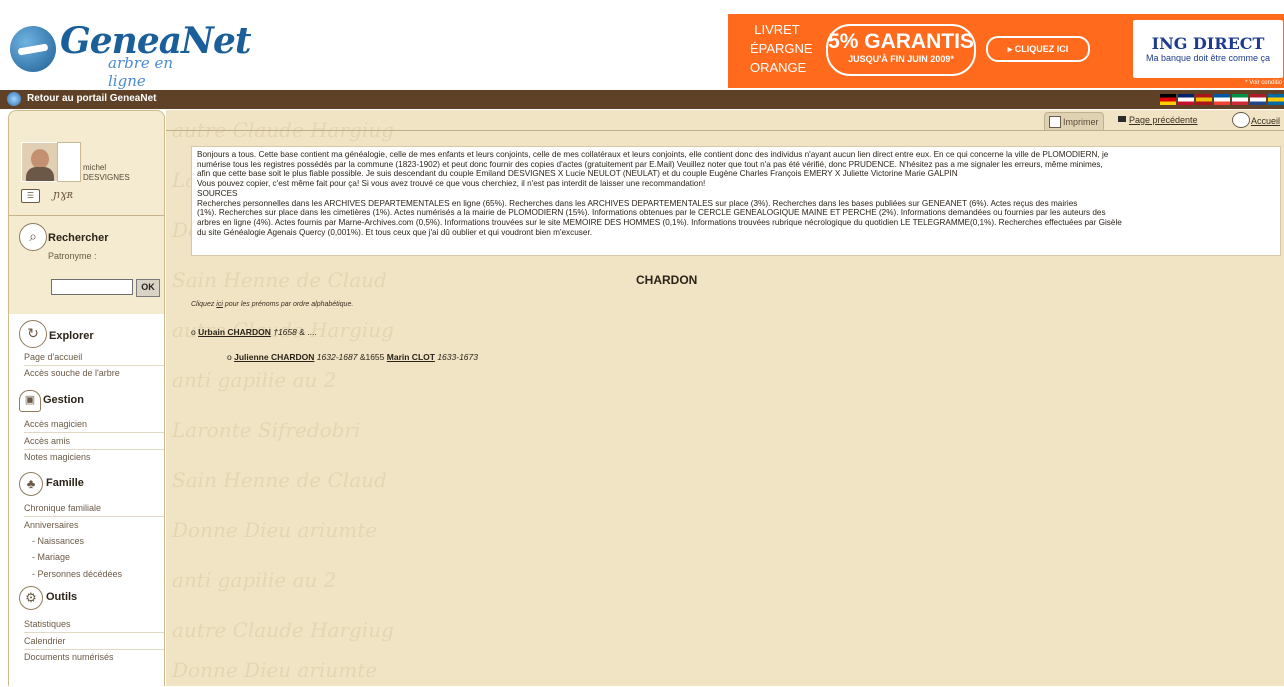 This screenshot has width=1284, height=687. Describe the element at coordinates (901, 41) in the screenshot. I see `ad-rate: 5% GARANTIS` at that location.